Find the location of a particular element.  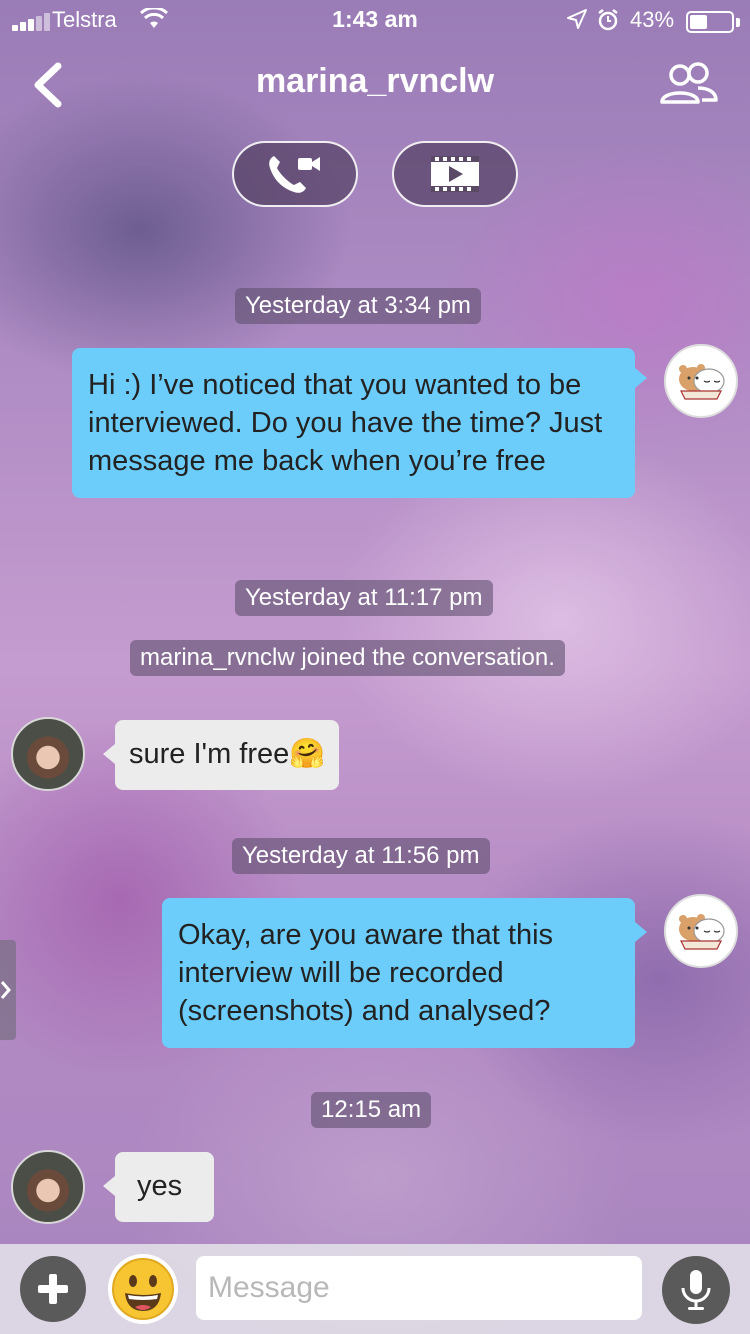

system-message: marina_rvnclw joined the conversation. is located at coordinates (347, 658).